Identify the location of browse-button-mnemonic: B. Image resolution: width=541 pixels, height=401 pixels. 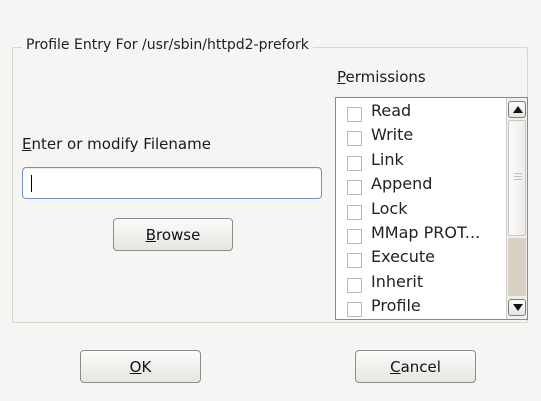
(150, 234).